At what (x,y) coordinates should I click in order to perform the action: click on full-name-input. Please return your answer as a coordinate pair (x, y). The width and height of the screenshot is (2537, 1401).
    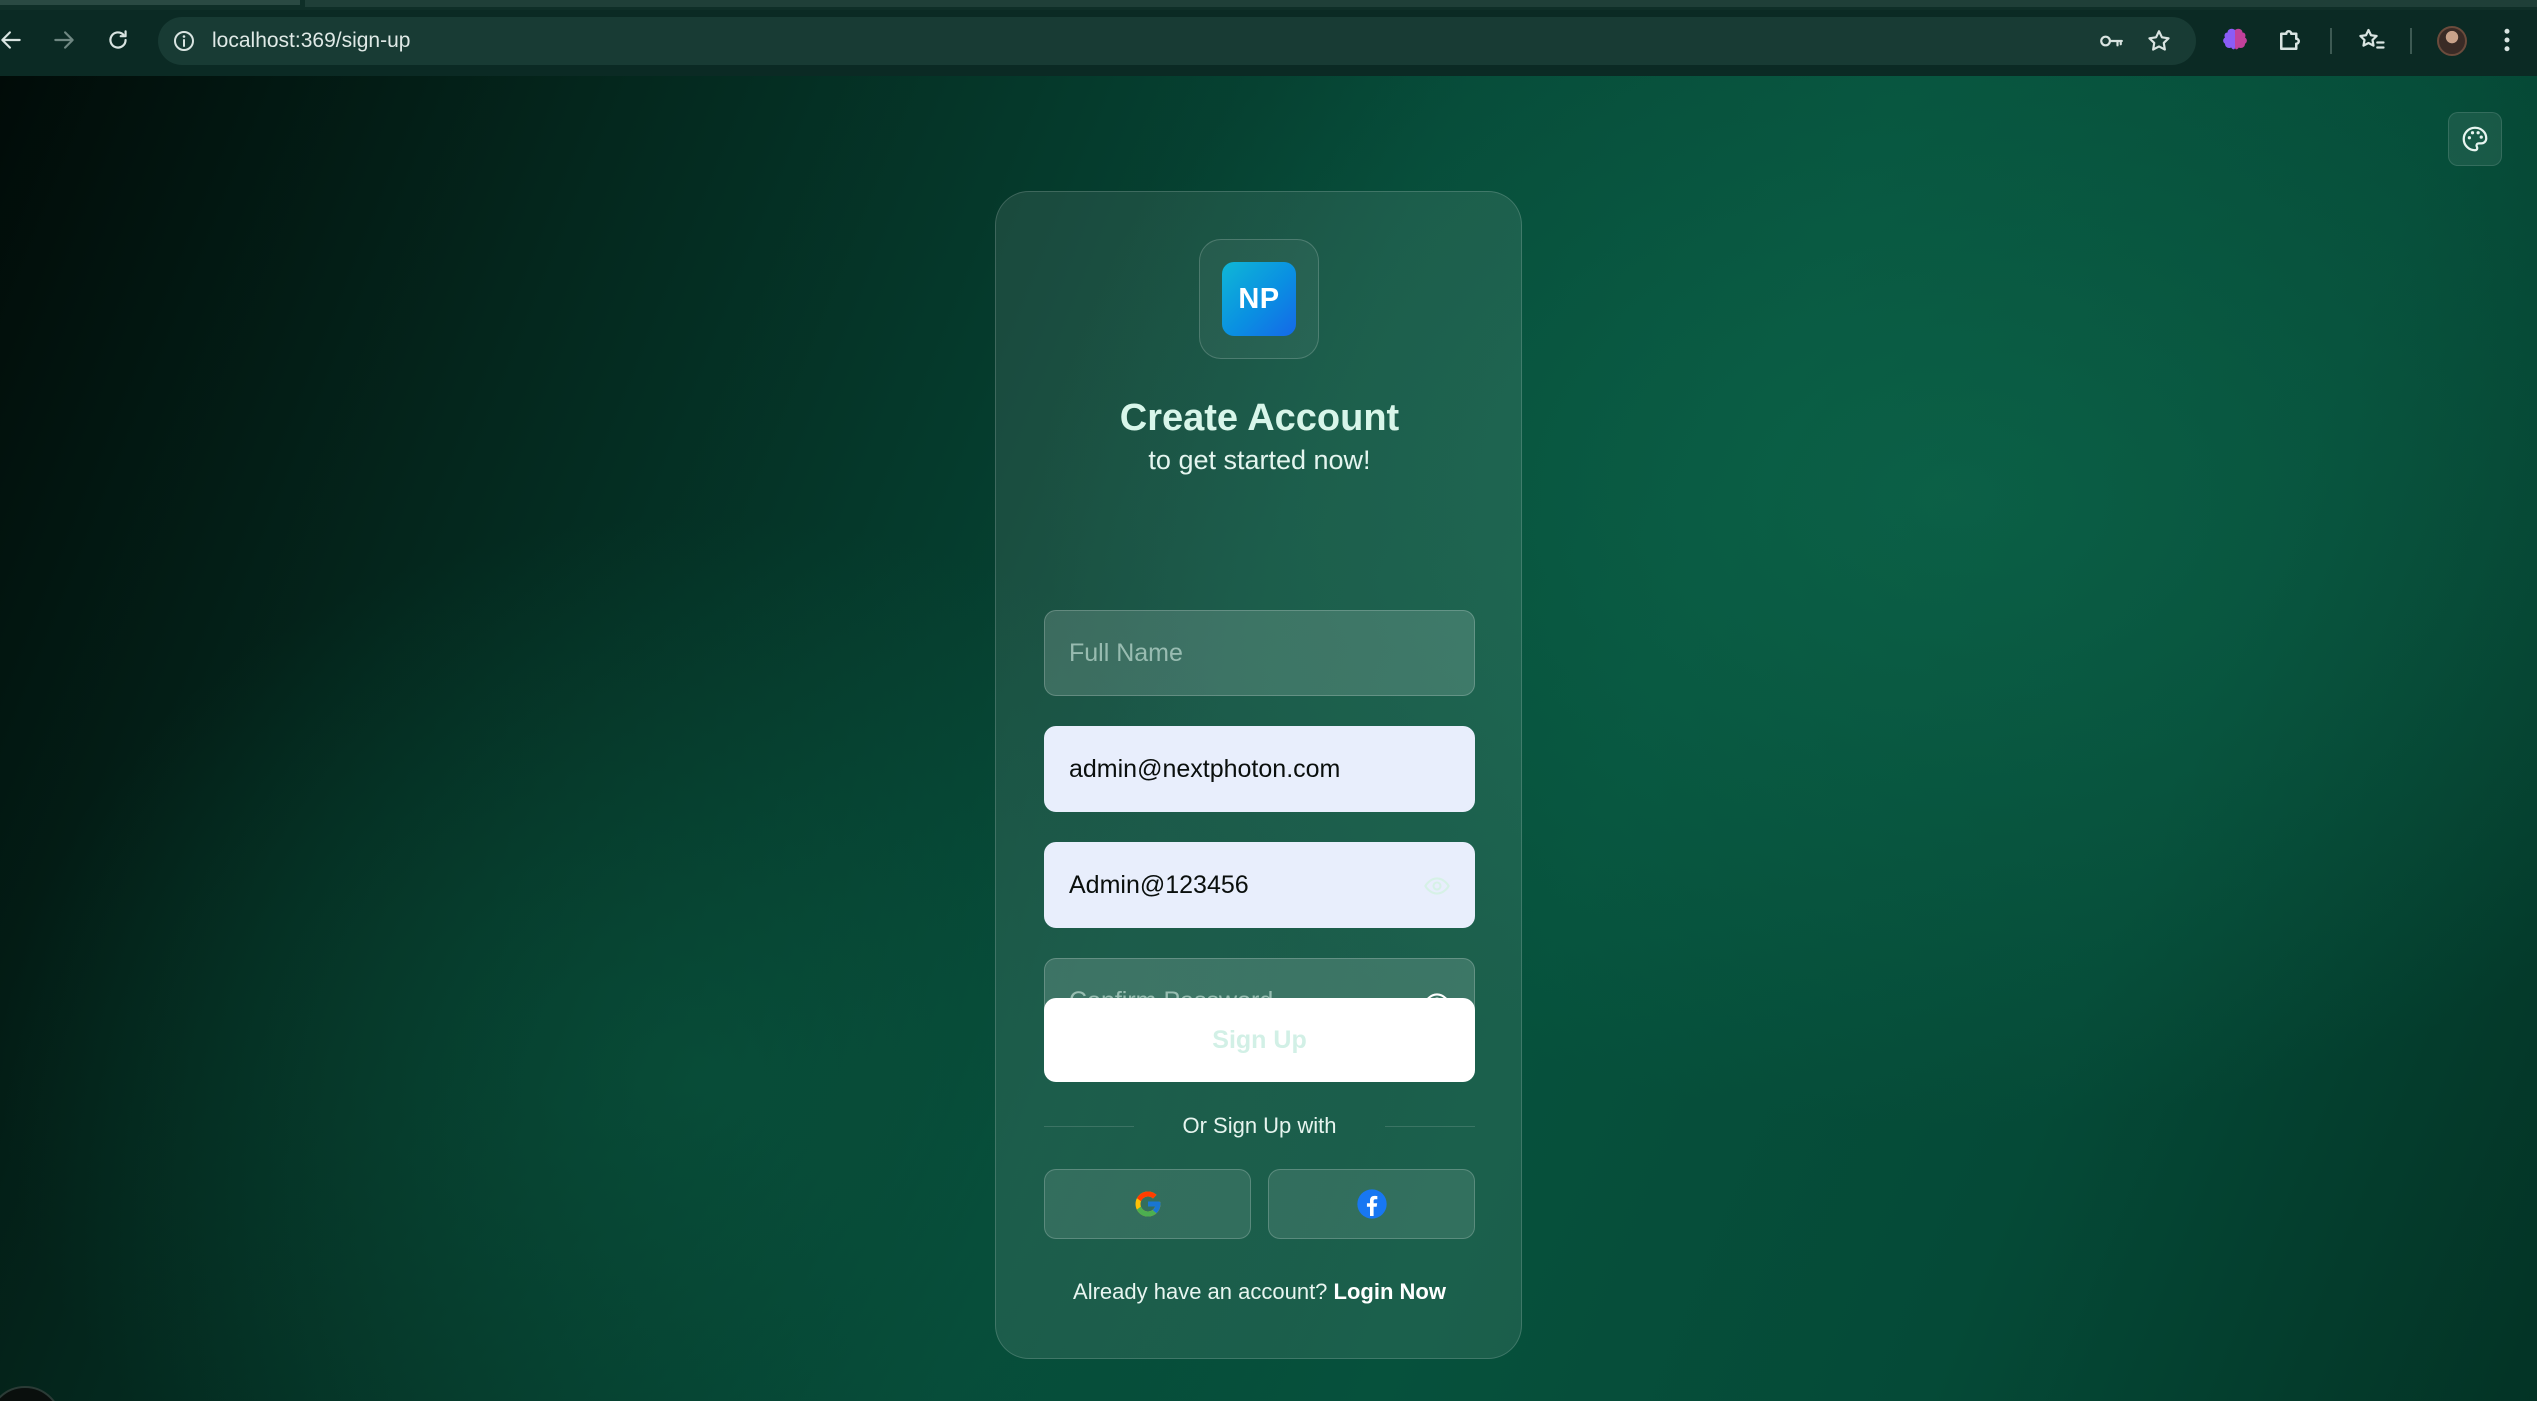
    Looking at the image, I should click on (1259, 653).